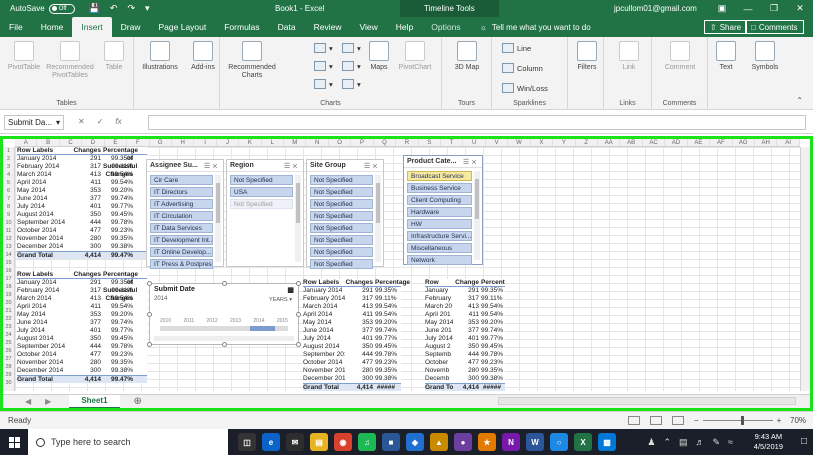 The height and width of the screenshot is (455, 813). What do you see at coordinates (8, 207) in the screenshot?
I see `row-header: 8` at bounding box center [8, 207].